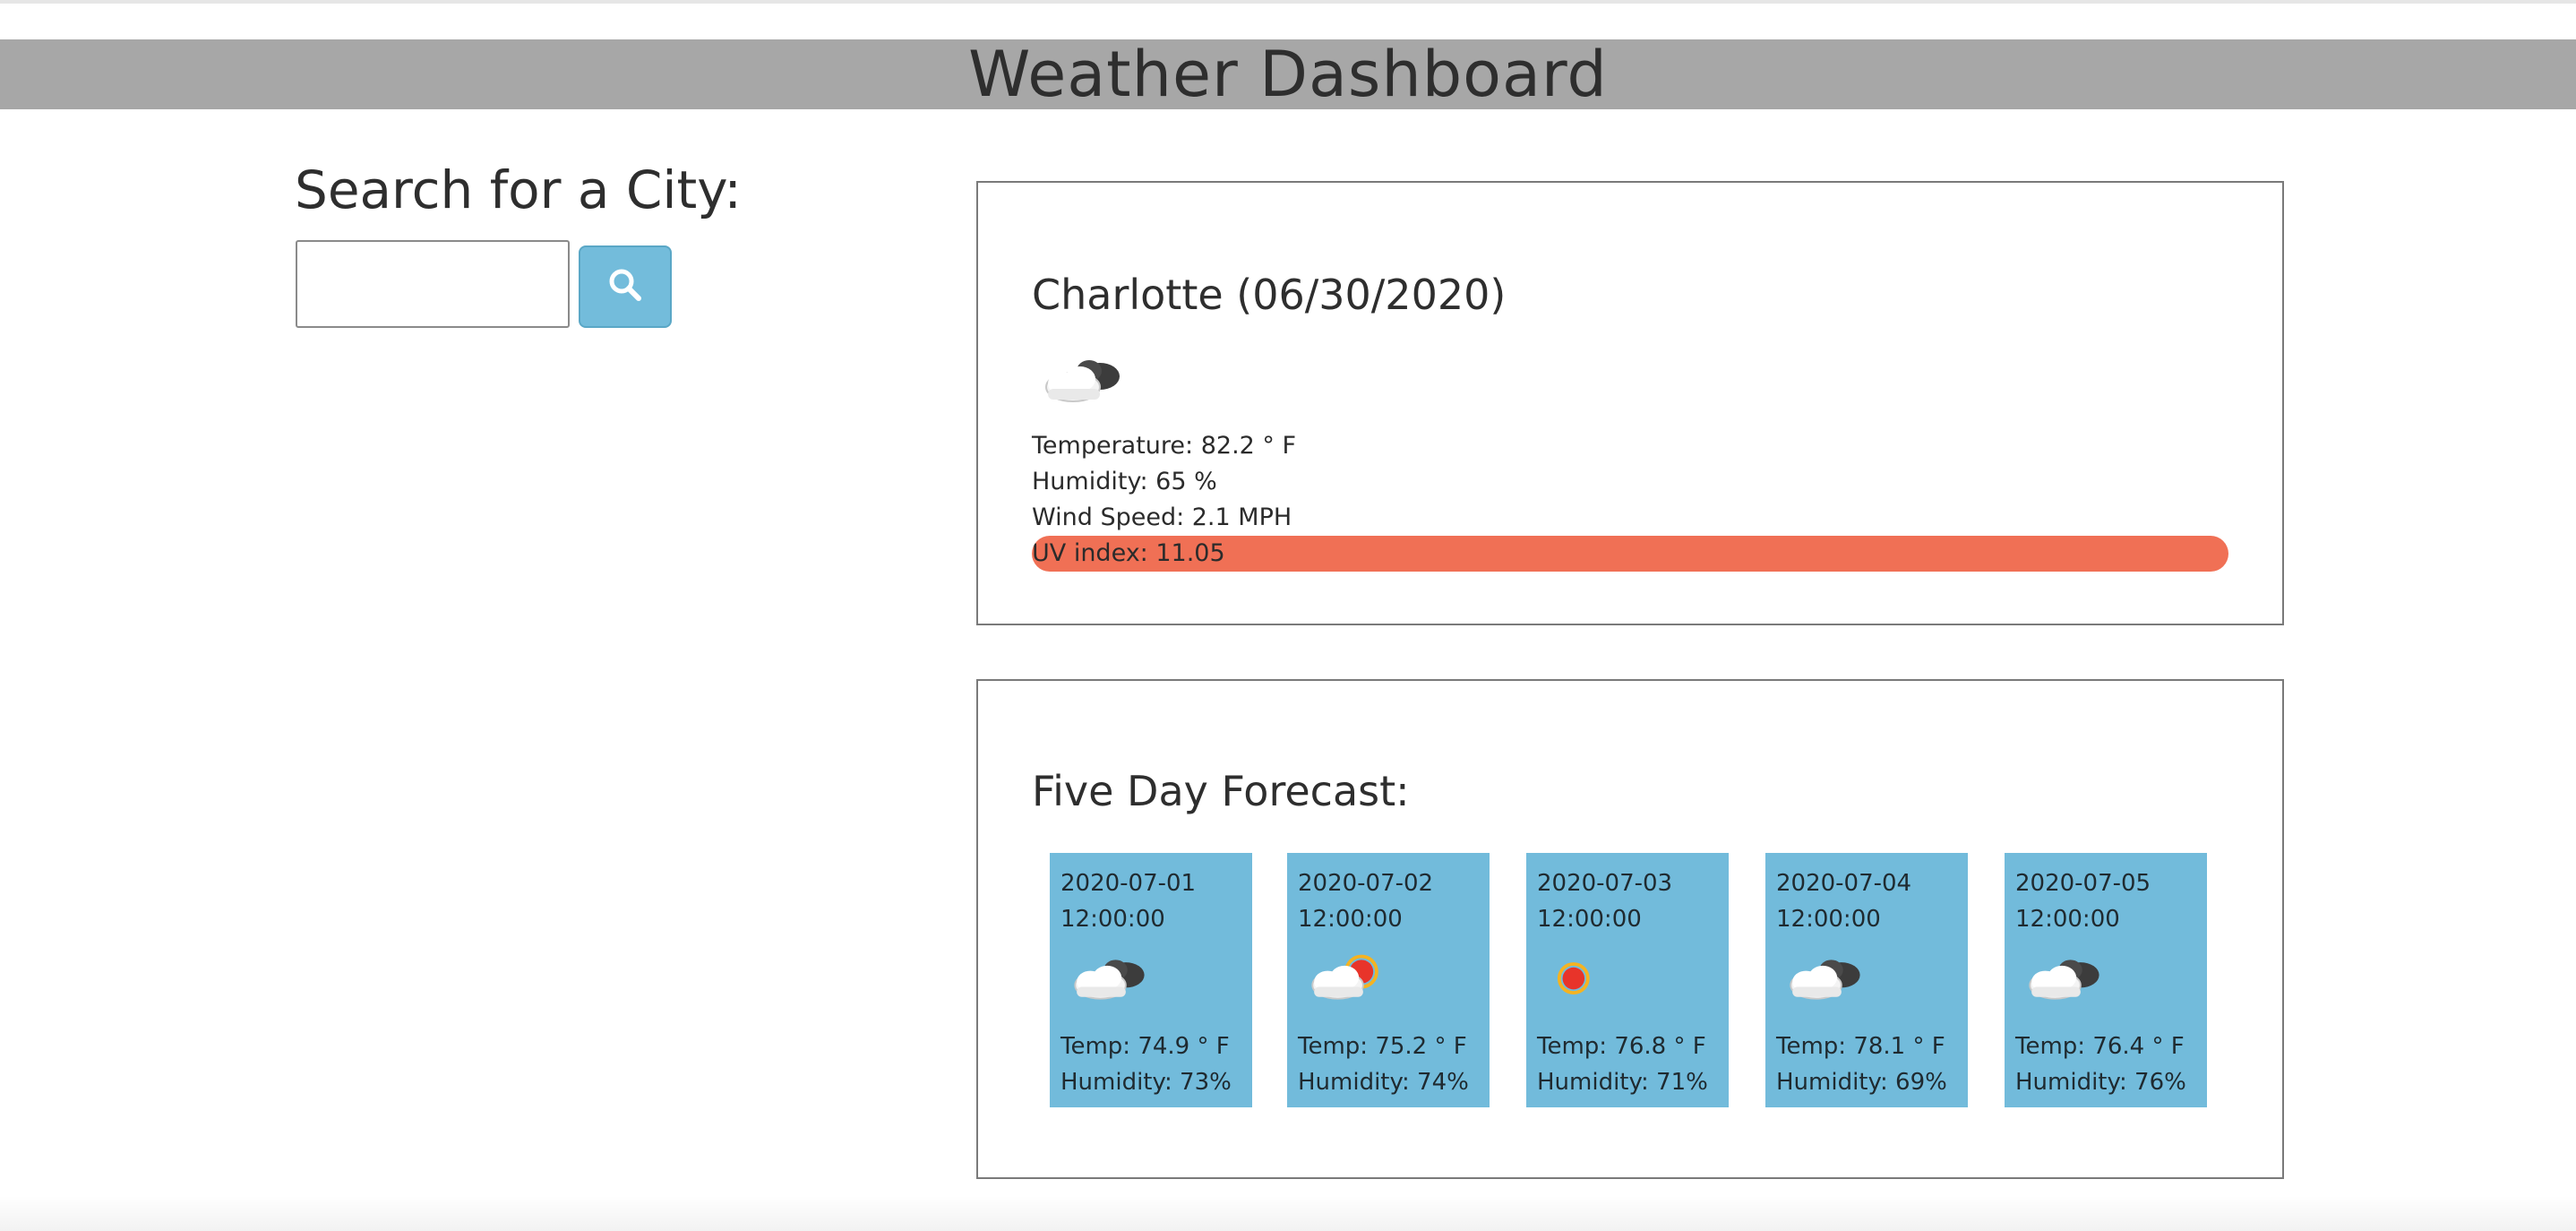 Image resolution: width=2576 pixels, height=1231 pixels. I want to click on forecast-temp: Temp: 75.2 ° F, so click(1382, 1046).